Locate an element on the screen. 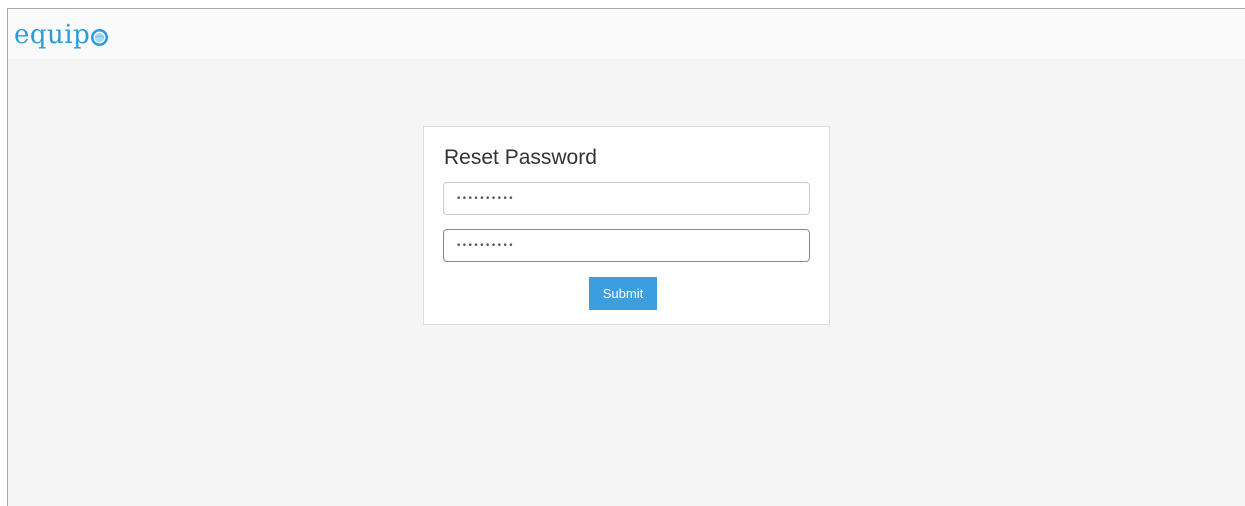 The image size is (1245, 506). globe-o-icon is located at coordinates (100, 37).